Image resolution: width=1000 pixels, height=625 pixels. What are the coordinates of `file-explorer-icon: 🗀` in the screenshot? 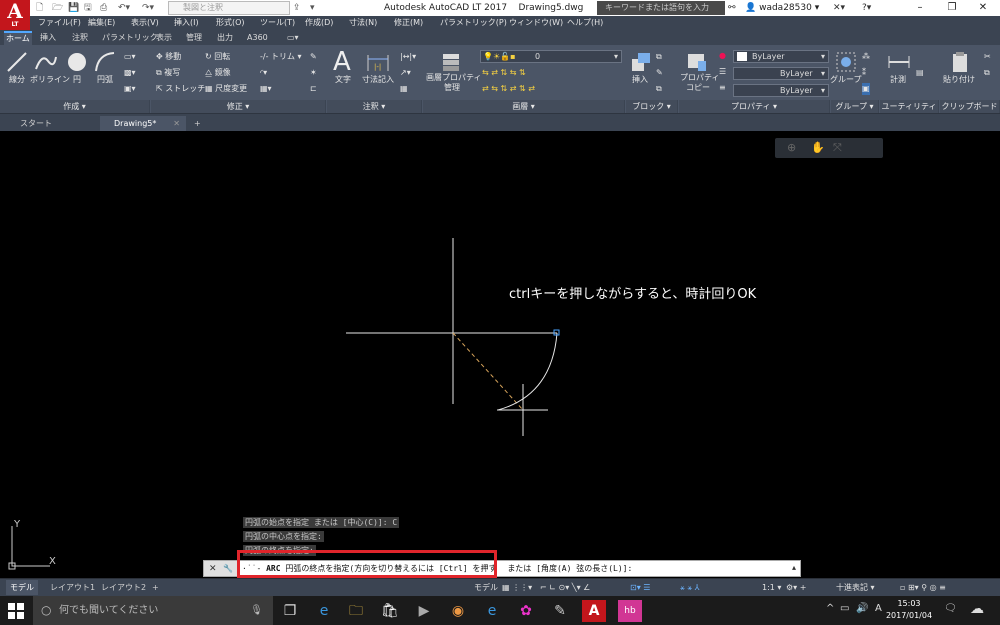 It's located at (356, 611).